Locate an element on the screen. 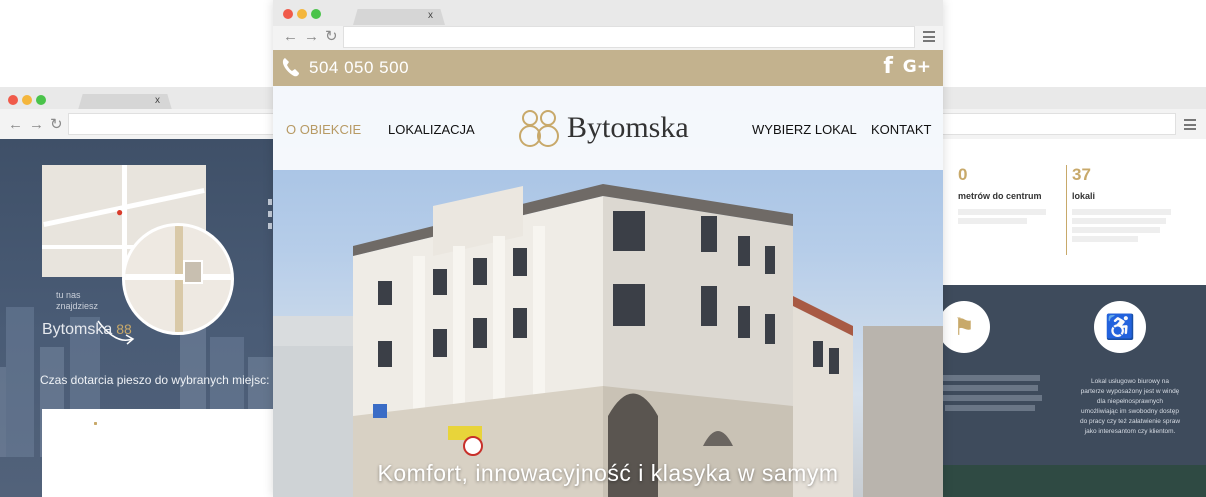 Image resolution: width=1206 pixels, height=497 pixels. hero-caption: Komfort, innowacyjność i klasyka w samym is located at coordinates (608, 473).